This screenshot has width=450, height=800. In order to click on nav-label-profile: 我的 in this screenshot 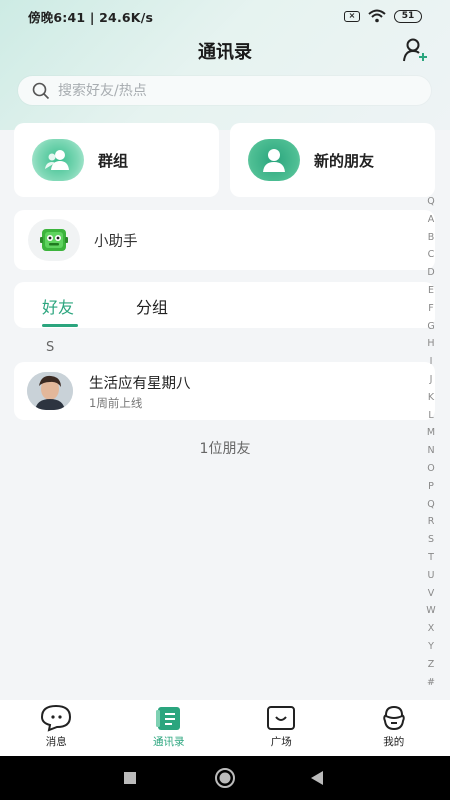, I will do `click(394, 742)`.